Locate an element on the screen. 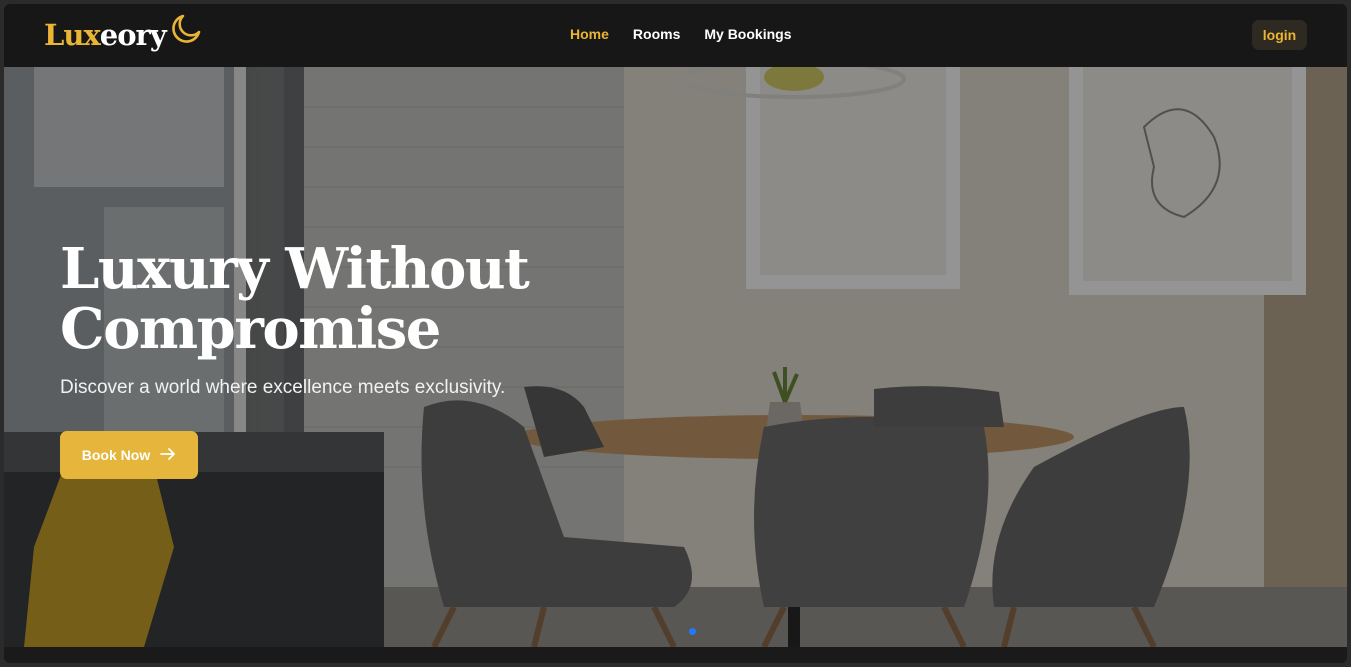  hero-title: Luxury Without Compromise is located at coordinates (295, 299).